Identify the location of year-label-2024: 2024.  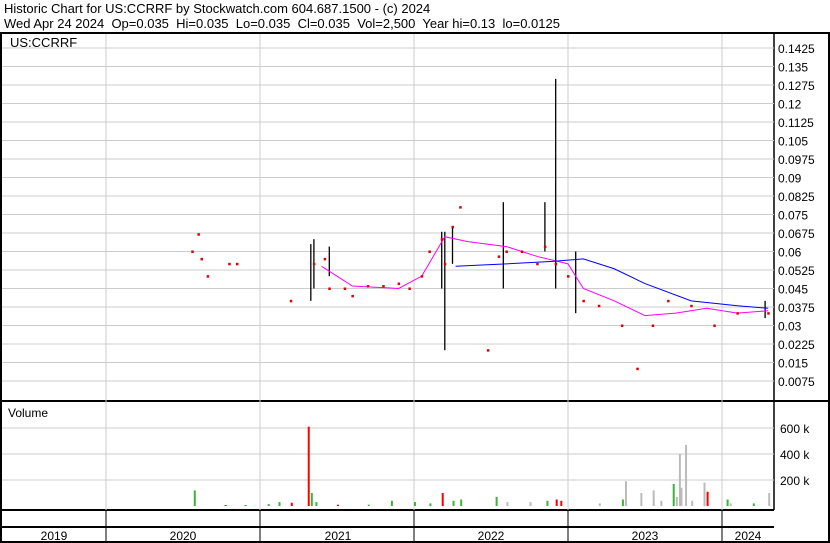
(748, 536).